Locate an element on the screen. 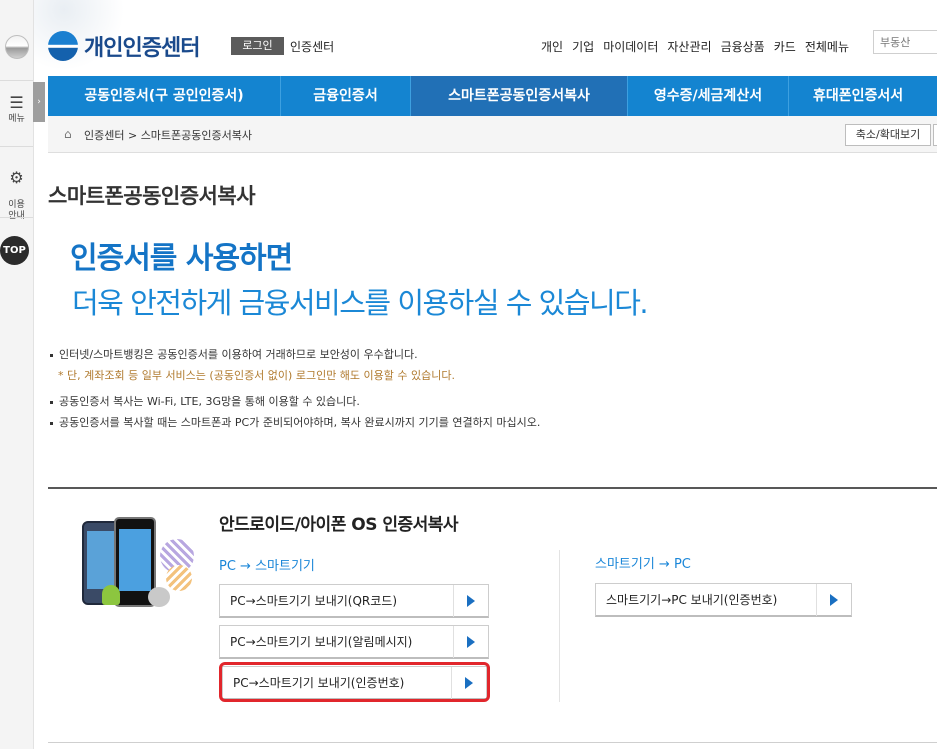 This screenshot has height=749, width=937. android-logo-icon is located at coordinates (111, 595).